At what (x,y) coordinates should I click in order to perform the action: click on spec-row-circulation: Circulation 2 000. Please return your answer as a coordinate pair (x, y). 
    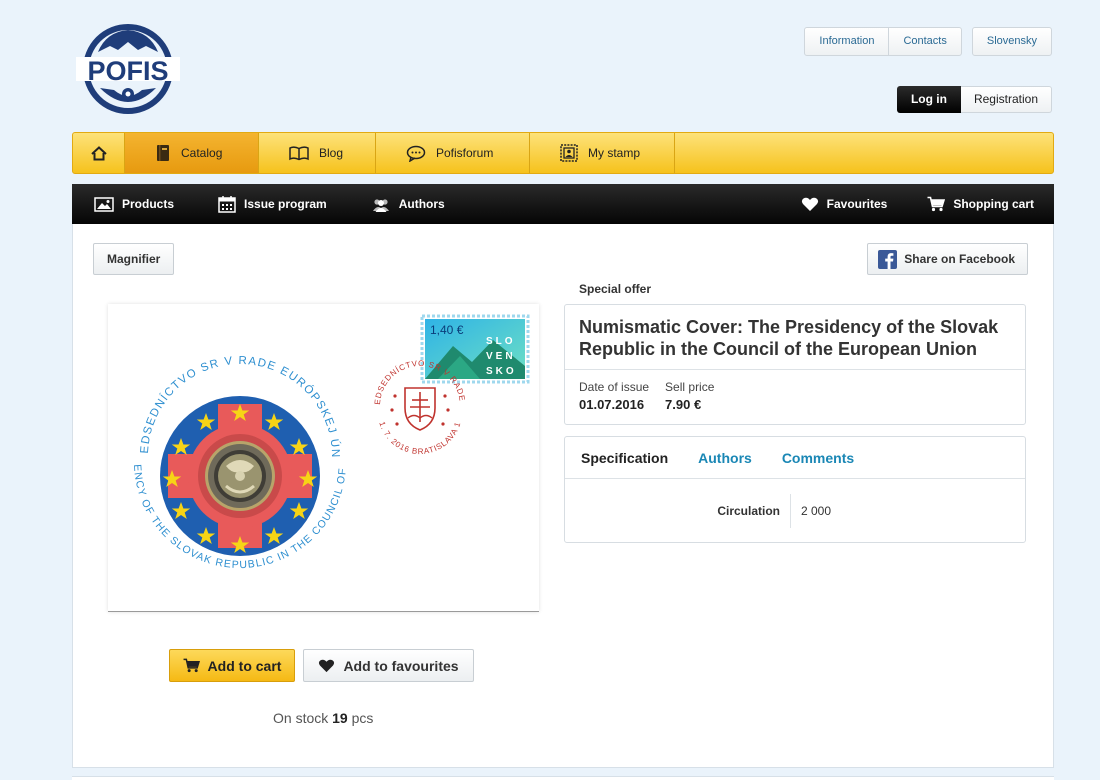
    Looking at the image, I should click on (795, 511).